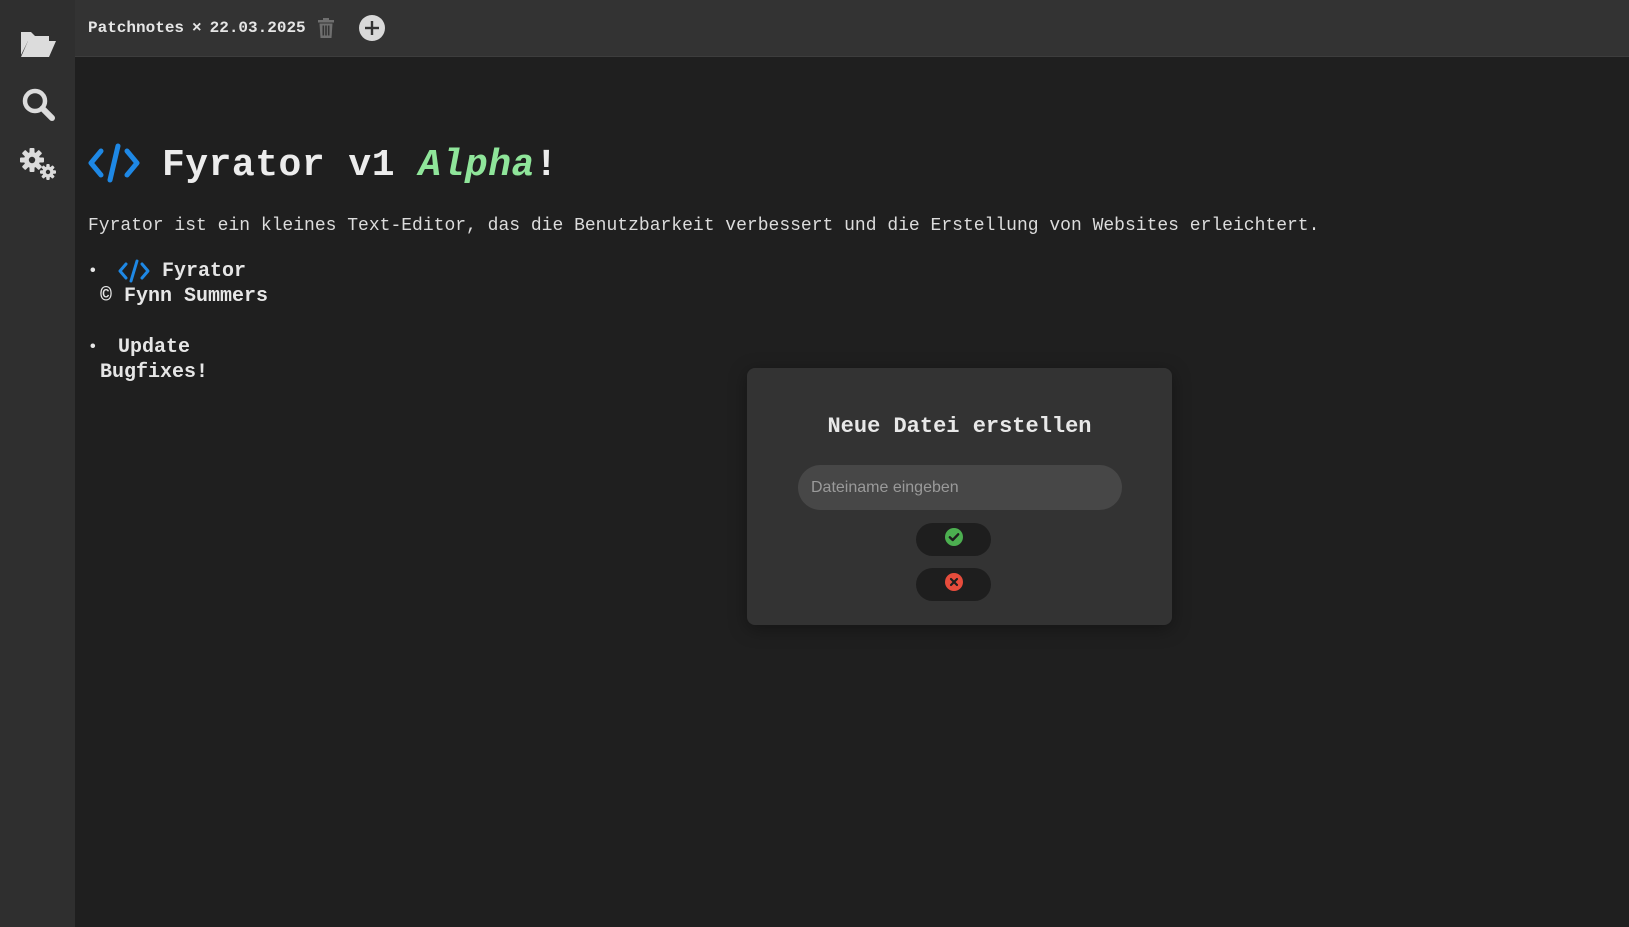 This screenshot has height=927, width=1629. What do you see at coordinates (154, 347) in the screenshot?
I see `list-item-title: Update` at bounding box center [154, 347].